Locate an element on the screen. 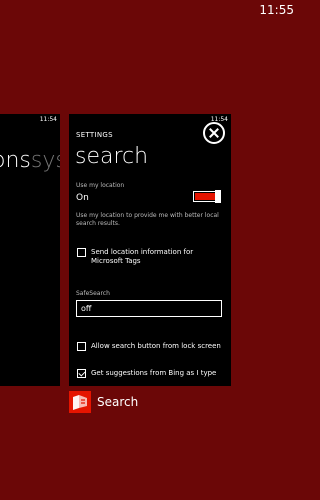 The width and height of the screenshot is (320, 500). safesearch-field is located at coordinates (149, 308).